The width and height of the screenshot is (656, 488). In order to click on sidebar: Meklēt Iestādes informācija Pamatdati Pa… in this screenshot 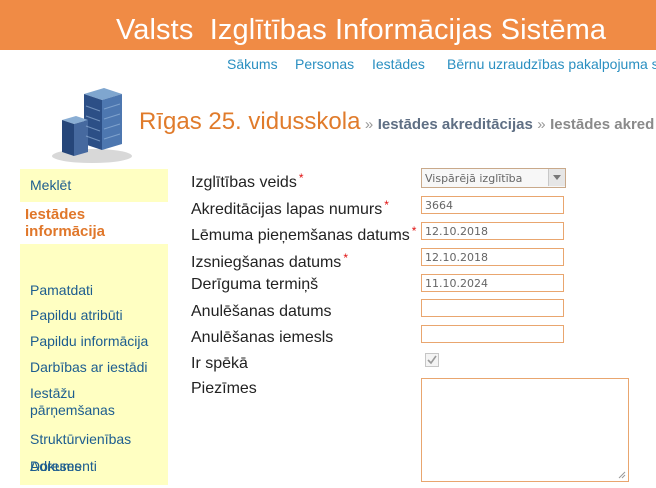, I will do `click(94, 327)`.